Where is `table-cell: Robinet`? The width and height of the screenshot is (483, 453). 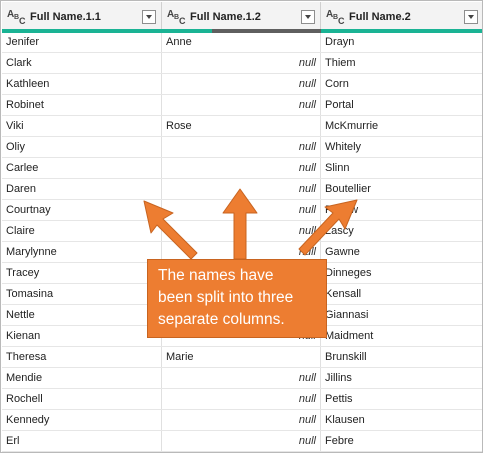
table-cell: Robinet is located at coordinates (82, 105).